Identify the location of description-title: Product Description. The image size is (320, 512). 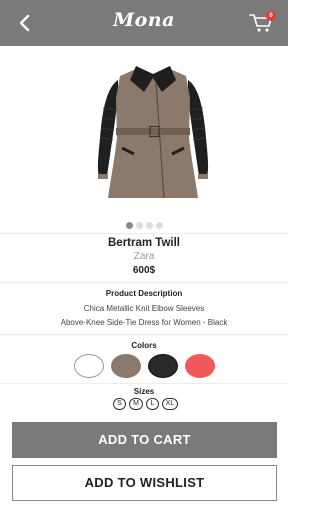
(144, 293).